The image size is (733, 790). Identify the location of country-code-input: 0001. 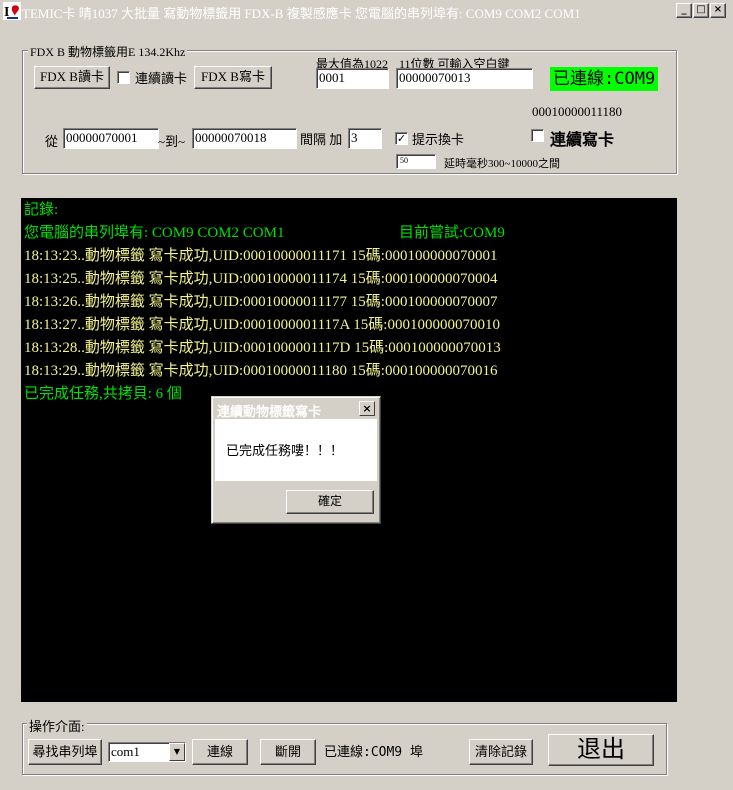
(352, 78).